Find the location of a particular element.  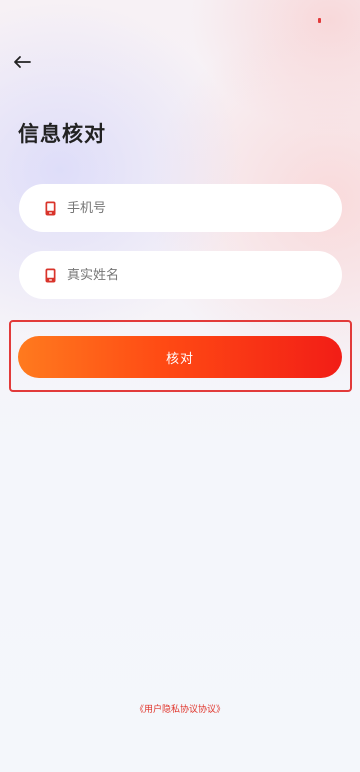

back-button is located at coordinates (22, 62).